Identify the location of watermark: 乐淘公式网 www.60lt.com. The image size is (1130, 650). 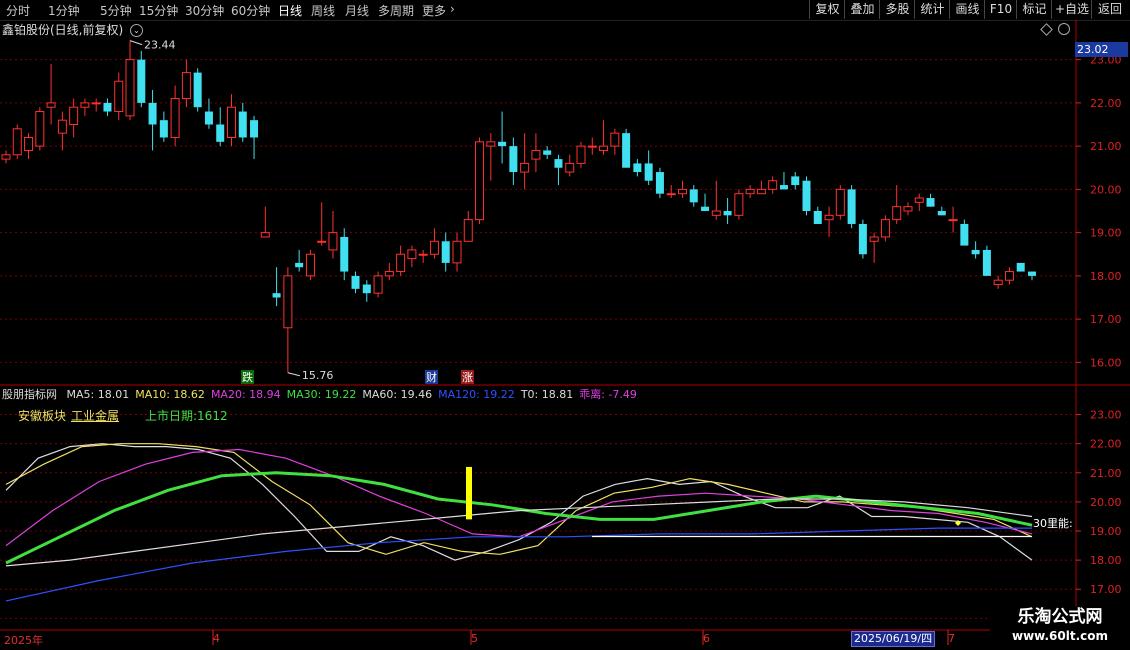
(1060, 628).